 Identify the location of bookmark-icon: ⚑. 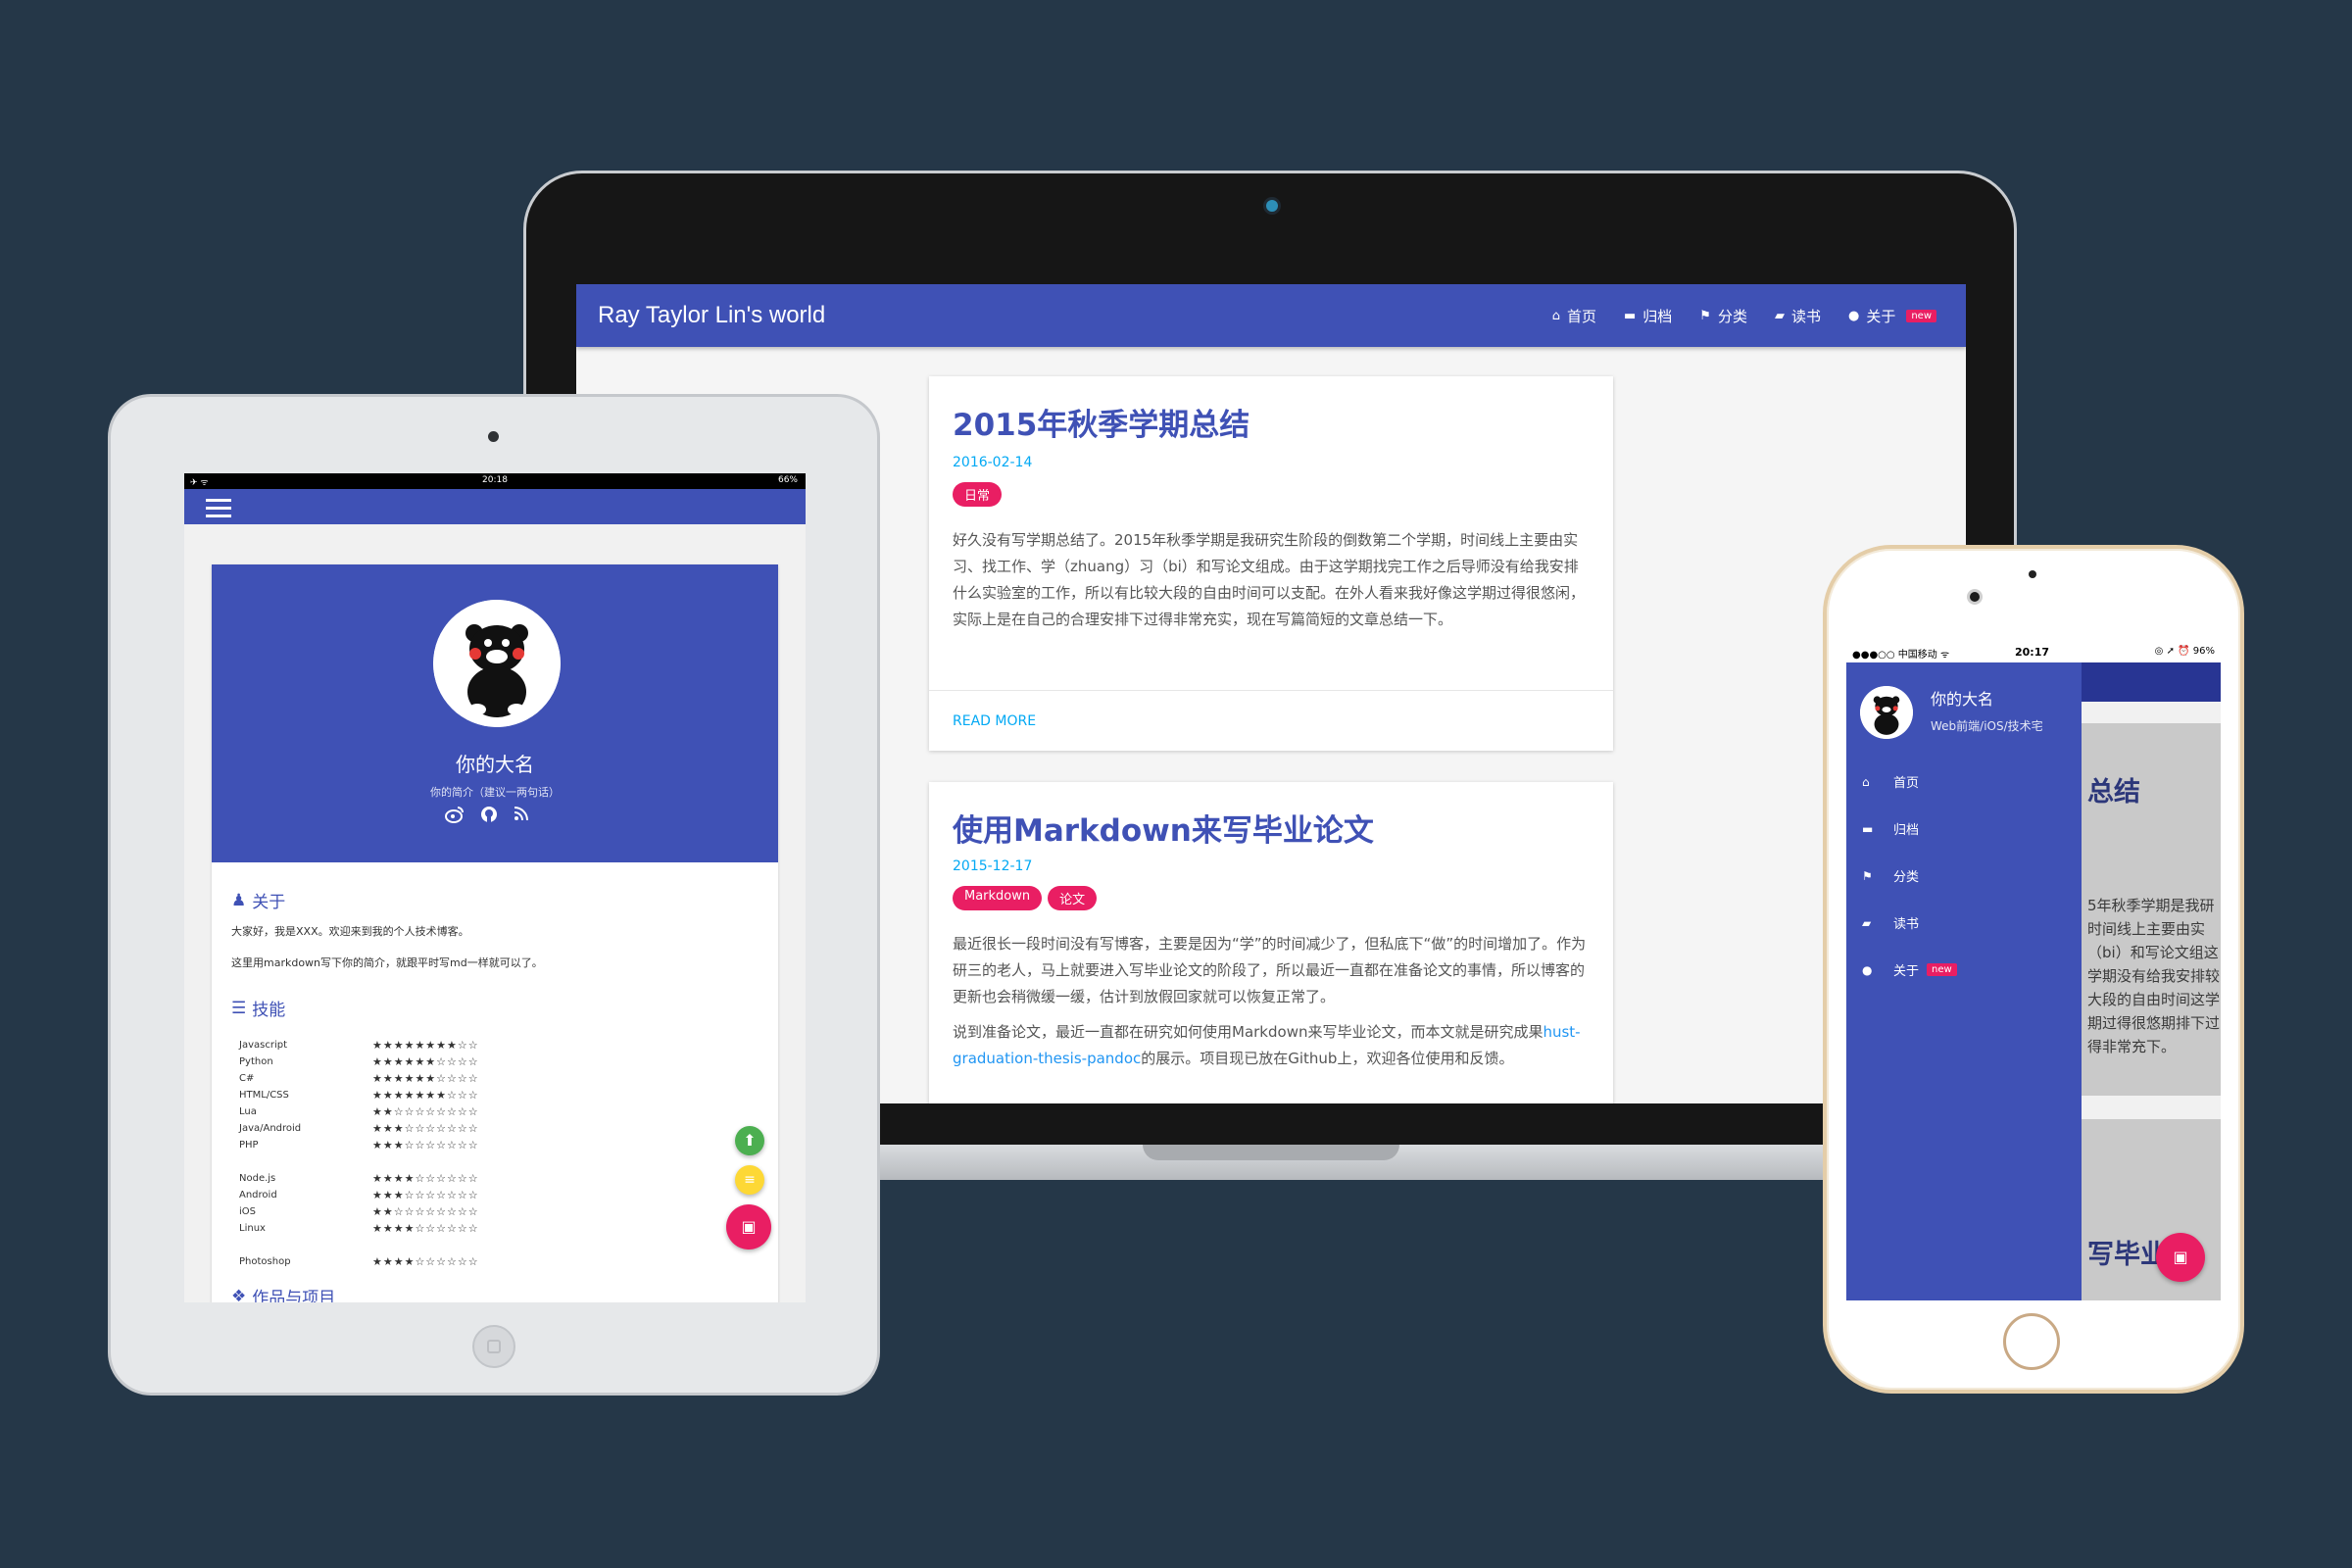
(1705, 316).